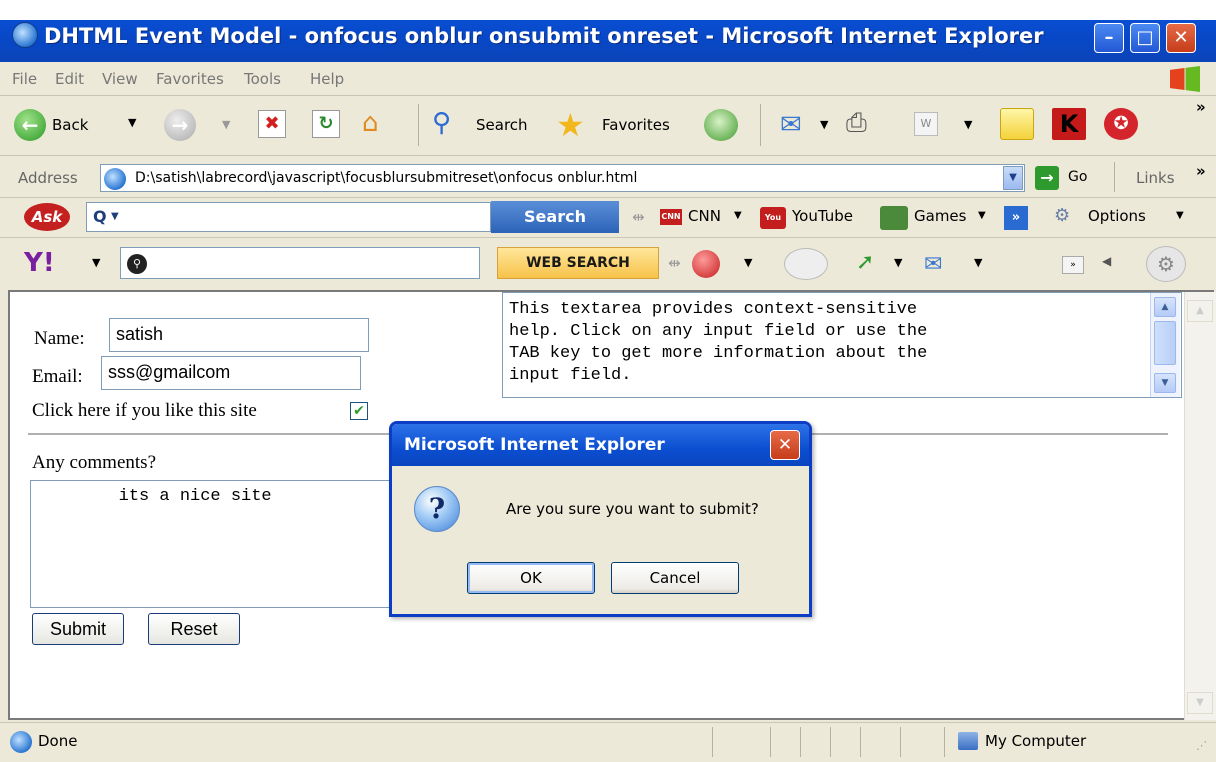 The height and width of the screenshot is (762, 1216). What do you see at coordinates (94, 462) in the screenshot?
I see `comments-label: Any comments?` at bounding box center [94, 462].